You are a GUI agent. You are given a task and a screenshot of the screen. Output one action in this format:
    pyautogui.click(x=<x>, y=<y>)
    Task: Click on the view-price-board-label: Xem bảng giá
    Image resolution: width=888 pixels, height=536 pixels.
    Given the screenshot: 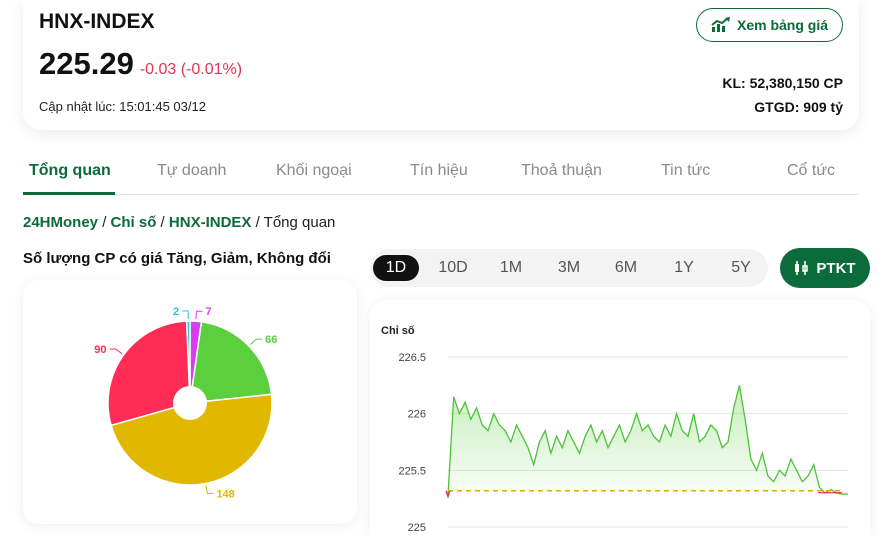 What is the action you would take?
    pyautogui.click(x=782, y=25)
    